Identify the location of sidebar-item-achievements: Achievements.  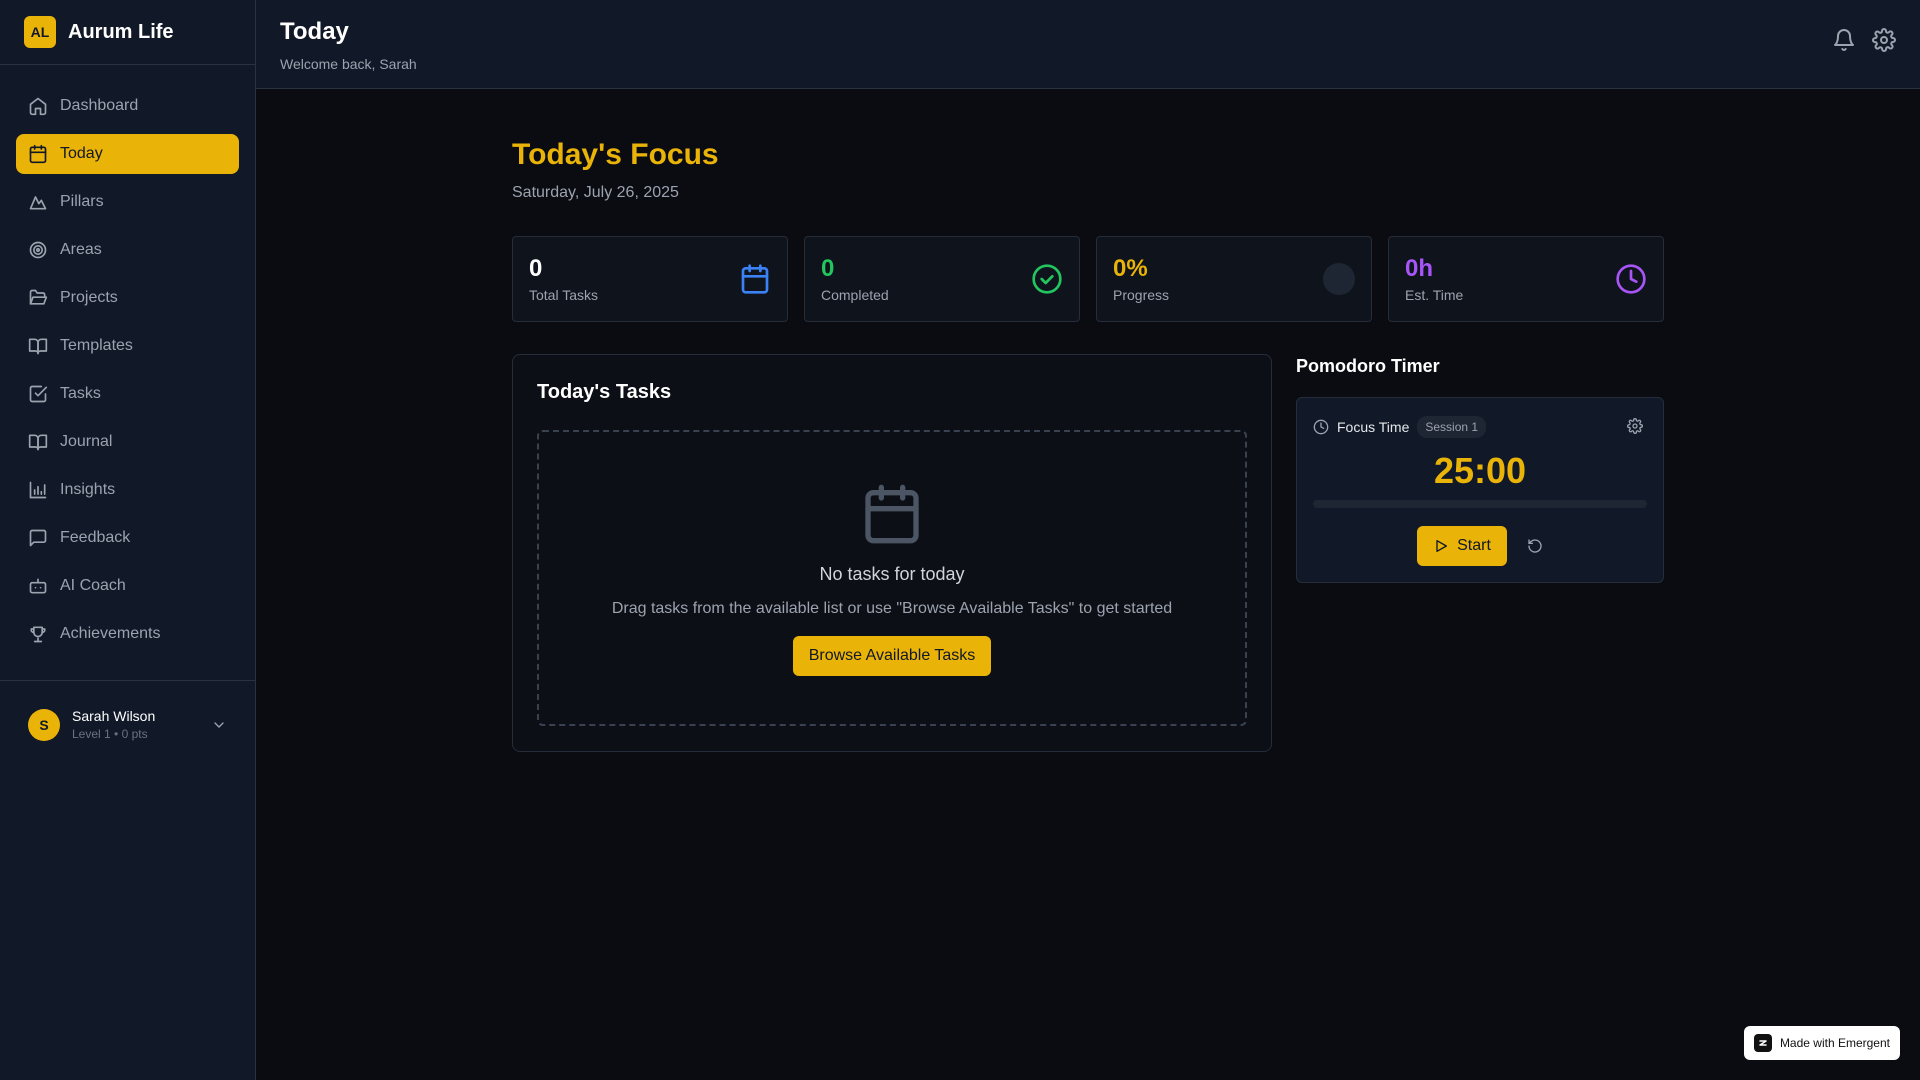
(127, 634).